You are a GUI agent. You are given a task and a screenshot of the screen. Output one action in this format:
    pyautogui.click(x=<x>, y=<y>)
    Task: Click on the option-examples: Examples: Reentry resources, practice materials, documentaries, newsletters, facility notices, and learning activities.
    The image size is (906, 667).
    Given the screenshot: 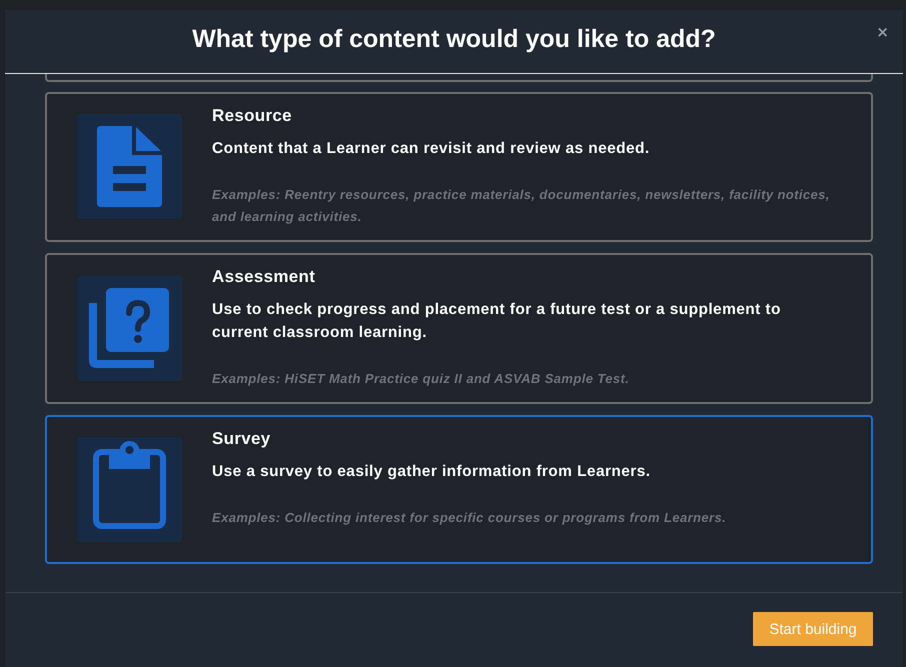 What is the action you would take?
    pyautogui.click(x=521, y=206)
    